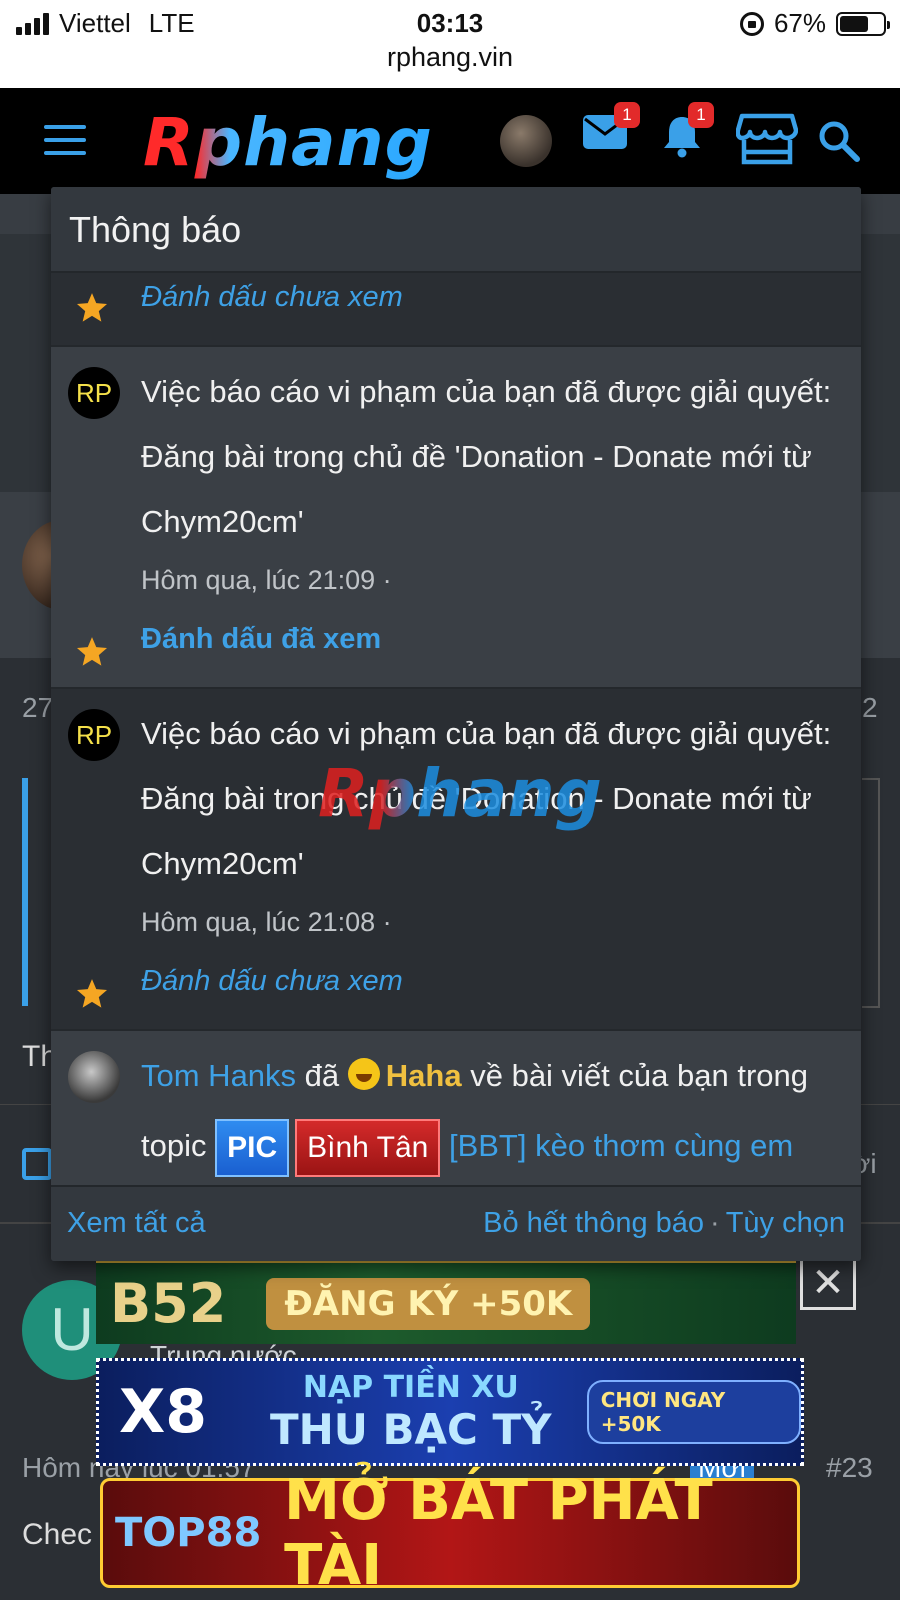  Describe the element at coordinates (611, 128) in the screenshot. I see `messages-button: 1` at that location.